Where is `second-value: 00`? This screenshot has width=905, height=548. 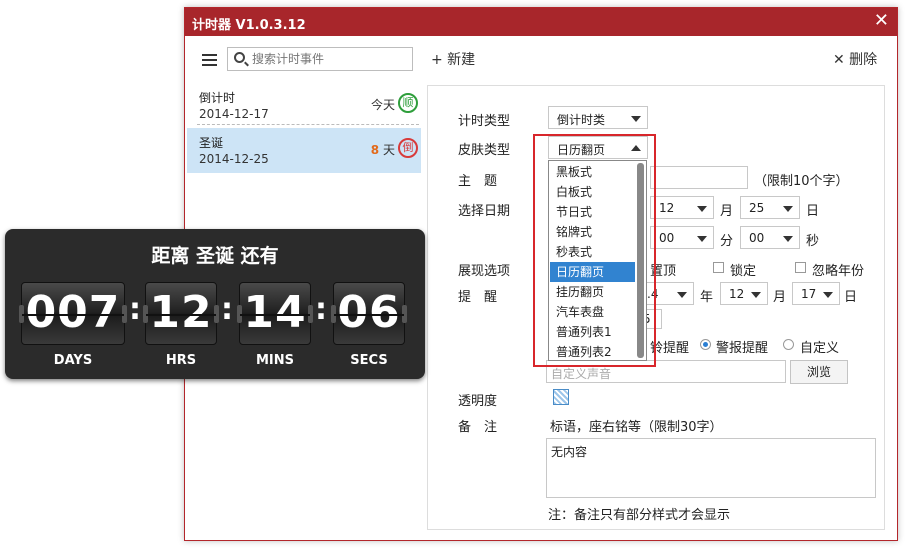 second-value: 00 is located at coordinates (757, 238).